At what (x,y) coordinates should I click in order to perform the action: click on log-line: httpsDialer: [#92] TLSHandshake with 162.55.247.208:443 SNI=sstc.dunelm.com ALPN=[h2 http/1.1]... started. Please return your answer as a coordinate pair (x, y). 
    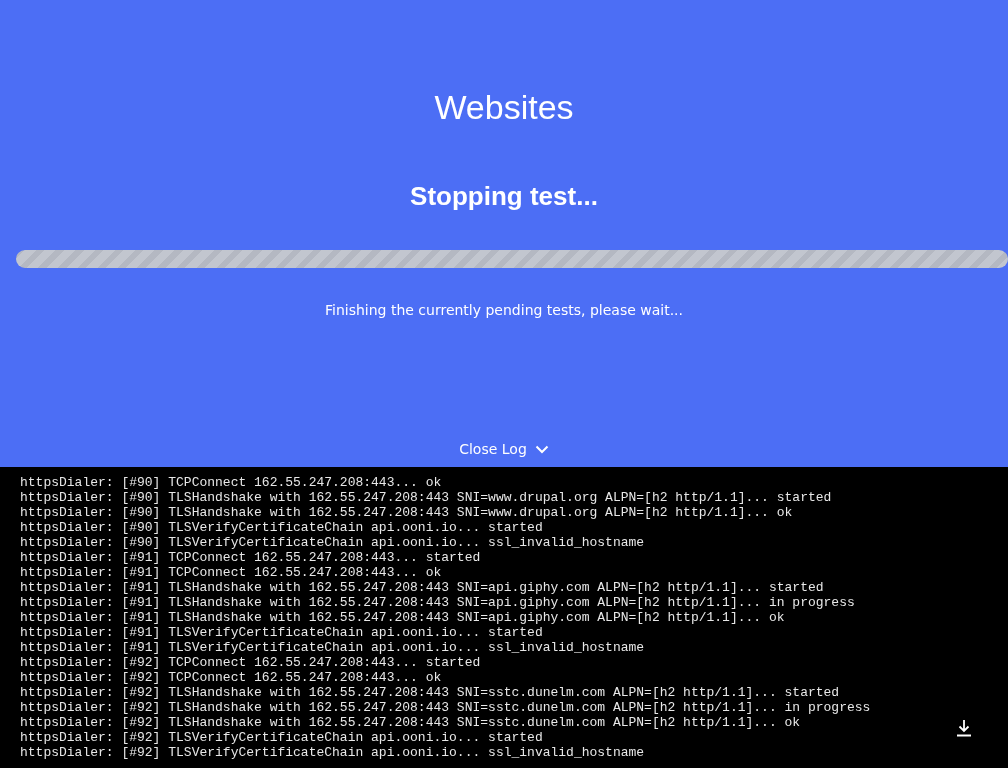
    Looking at the image, I should click on (430, 692).